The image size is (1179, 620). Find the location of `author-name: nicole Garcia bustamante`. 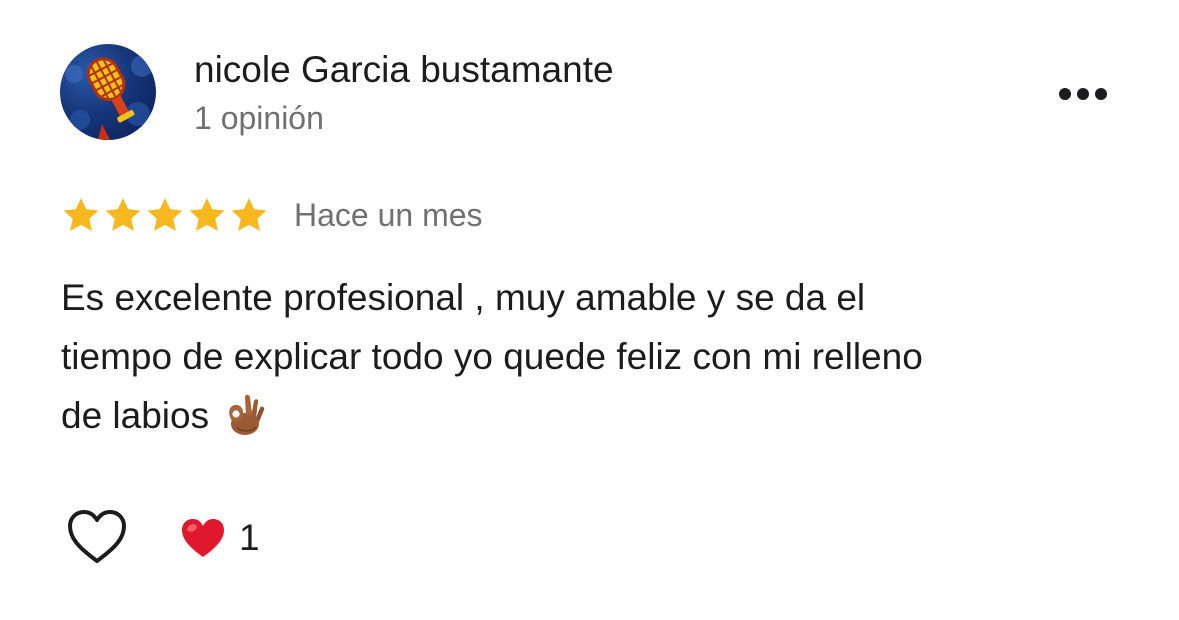

author-name: nicole Garcia bustamante is located at coordinates (404, 70).